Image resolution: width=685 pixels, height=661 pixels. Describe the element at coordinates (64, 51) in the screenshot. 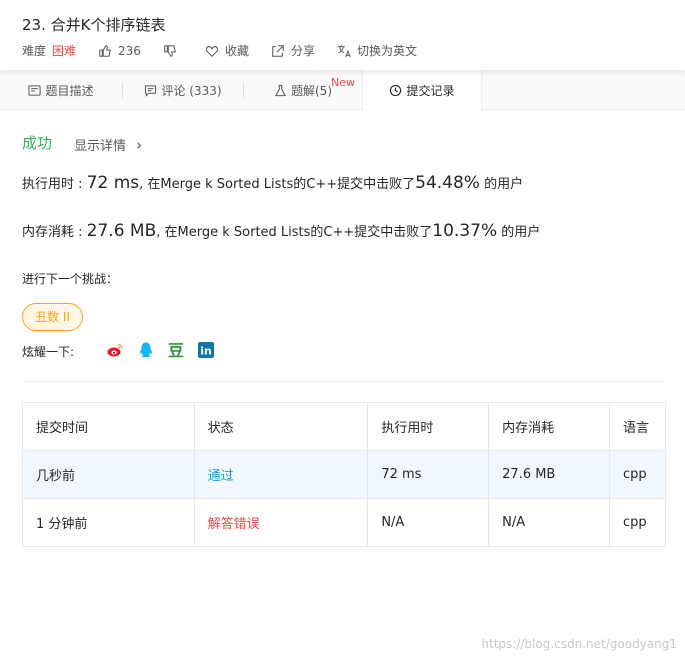

I see `difficulty-value: 困难` at that location.